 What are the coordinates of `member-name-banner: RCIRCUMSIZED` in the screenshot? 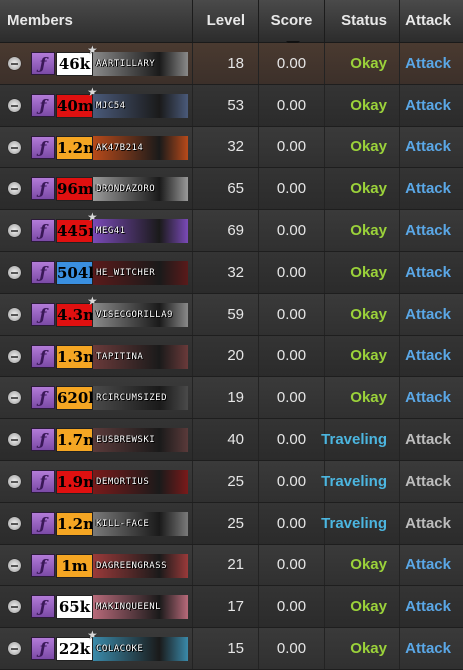 It's located at (140, 398).